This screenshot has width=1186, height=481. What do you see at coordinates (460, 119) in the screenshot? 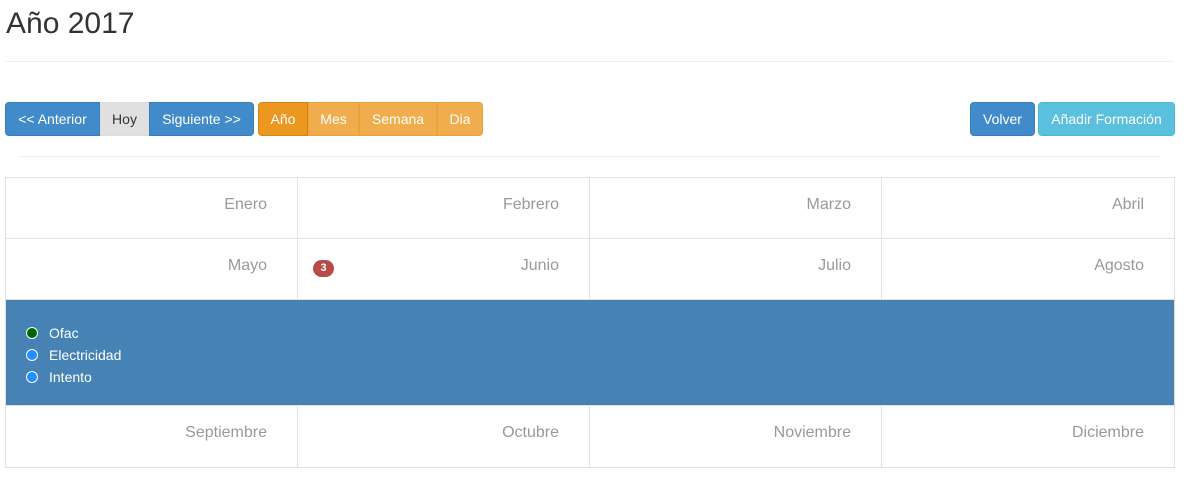
I see `view-day-button: Dia` at bounding box center [460, 119].